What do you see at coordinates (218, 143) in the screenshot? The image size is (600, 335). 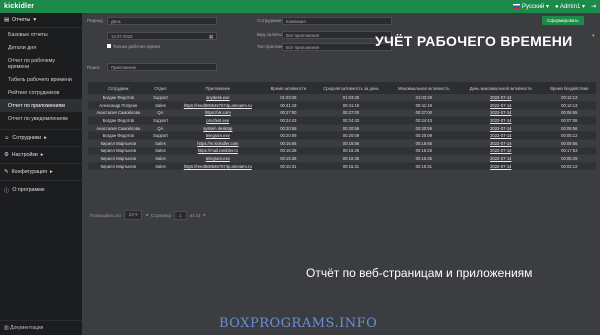 I see `table-cell: https://m.kickidler.com` at bounding box center [218, 143].